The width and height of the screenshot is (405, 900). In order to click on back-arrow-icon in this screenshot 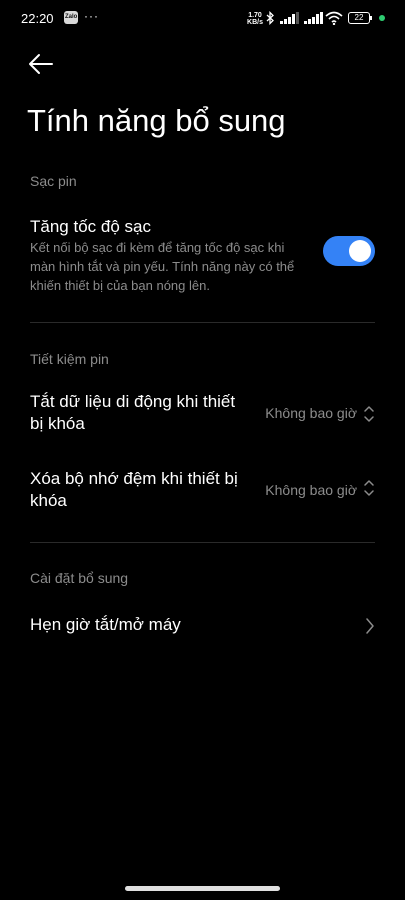, I will do `click(41, 64)`.